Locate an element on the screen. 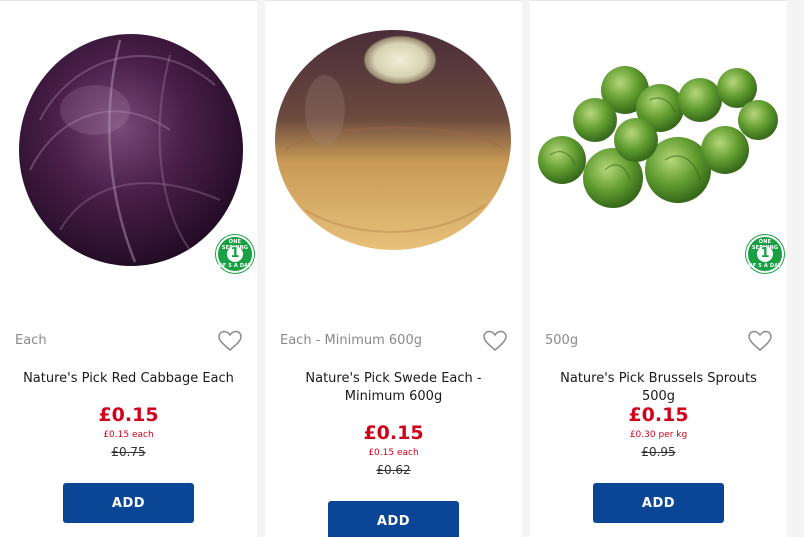 The image size is (804, 537). product-name: Nature's Pick Red Cabbage Each is located at coordinates (128, 379).